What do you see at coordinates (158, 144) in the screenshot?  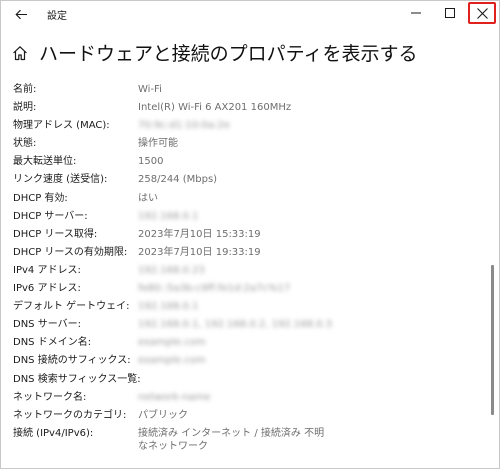 I see `property-value: 操作可能` at bounding box center [158, 144].